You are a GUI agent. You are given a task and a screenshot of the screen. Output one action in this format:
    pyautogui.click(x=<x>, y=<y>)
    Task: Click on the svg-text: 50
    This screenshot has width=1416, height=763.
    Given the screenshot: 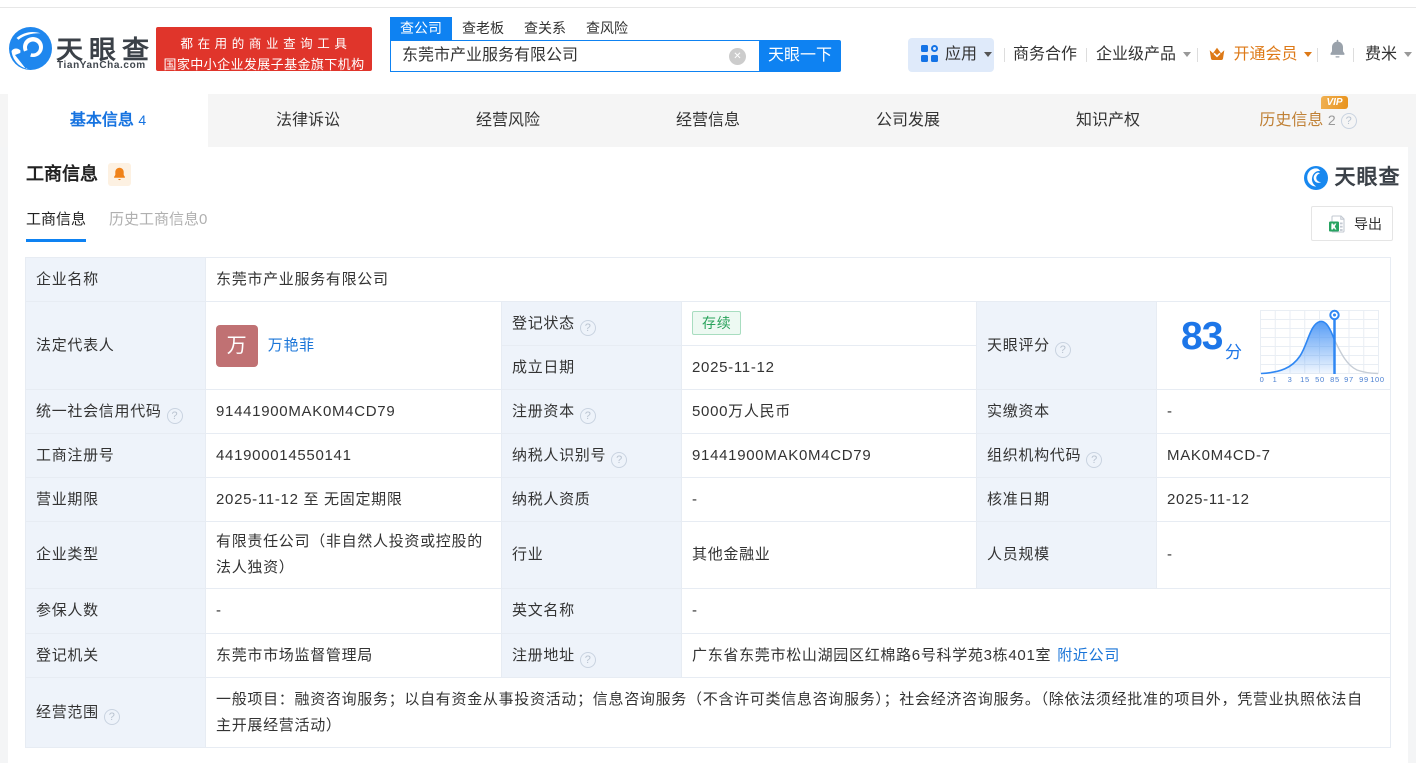 What is the action you would take?
    pyautogui.click(x=1320, y=379)
    